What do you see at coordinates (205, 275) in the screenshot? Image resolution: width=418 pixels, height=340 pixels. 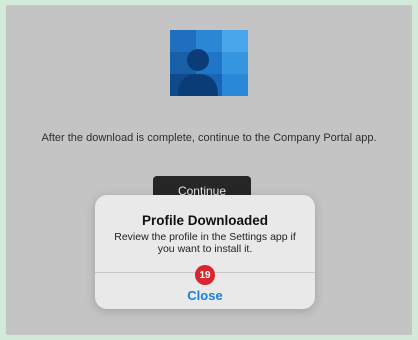 I see `step-number-badge: 19` at bounding box center [205, 275].